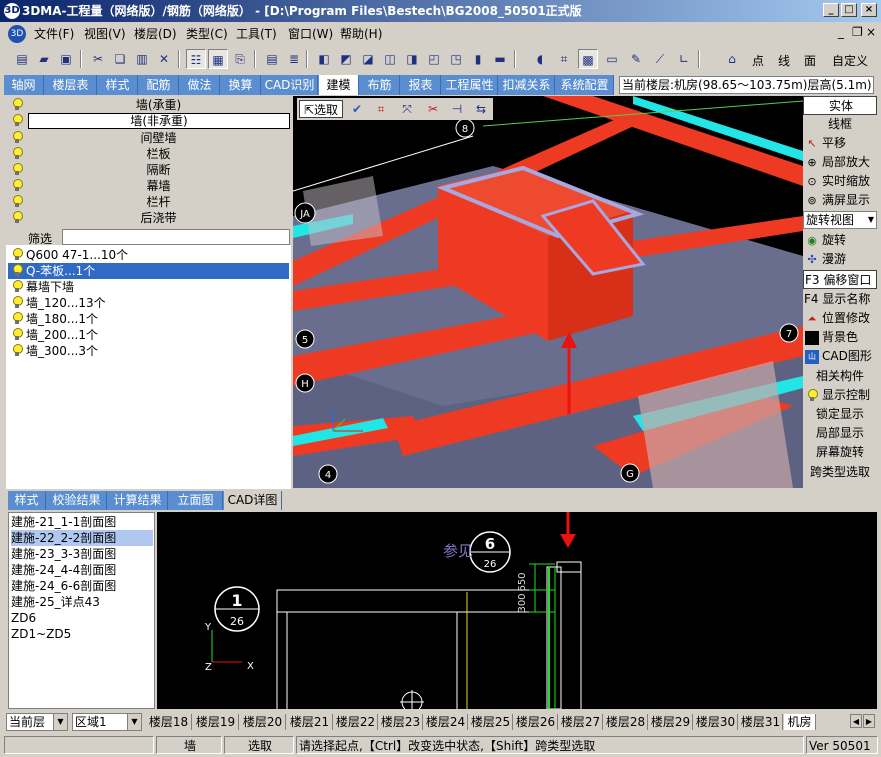 This screenshot has width=881, height=757. I want to click on menu-help: 帮助(H), so click(361, 33).